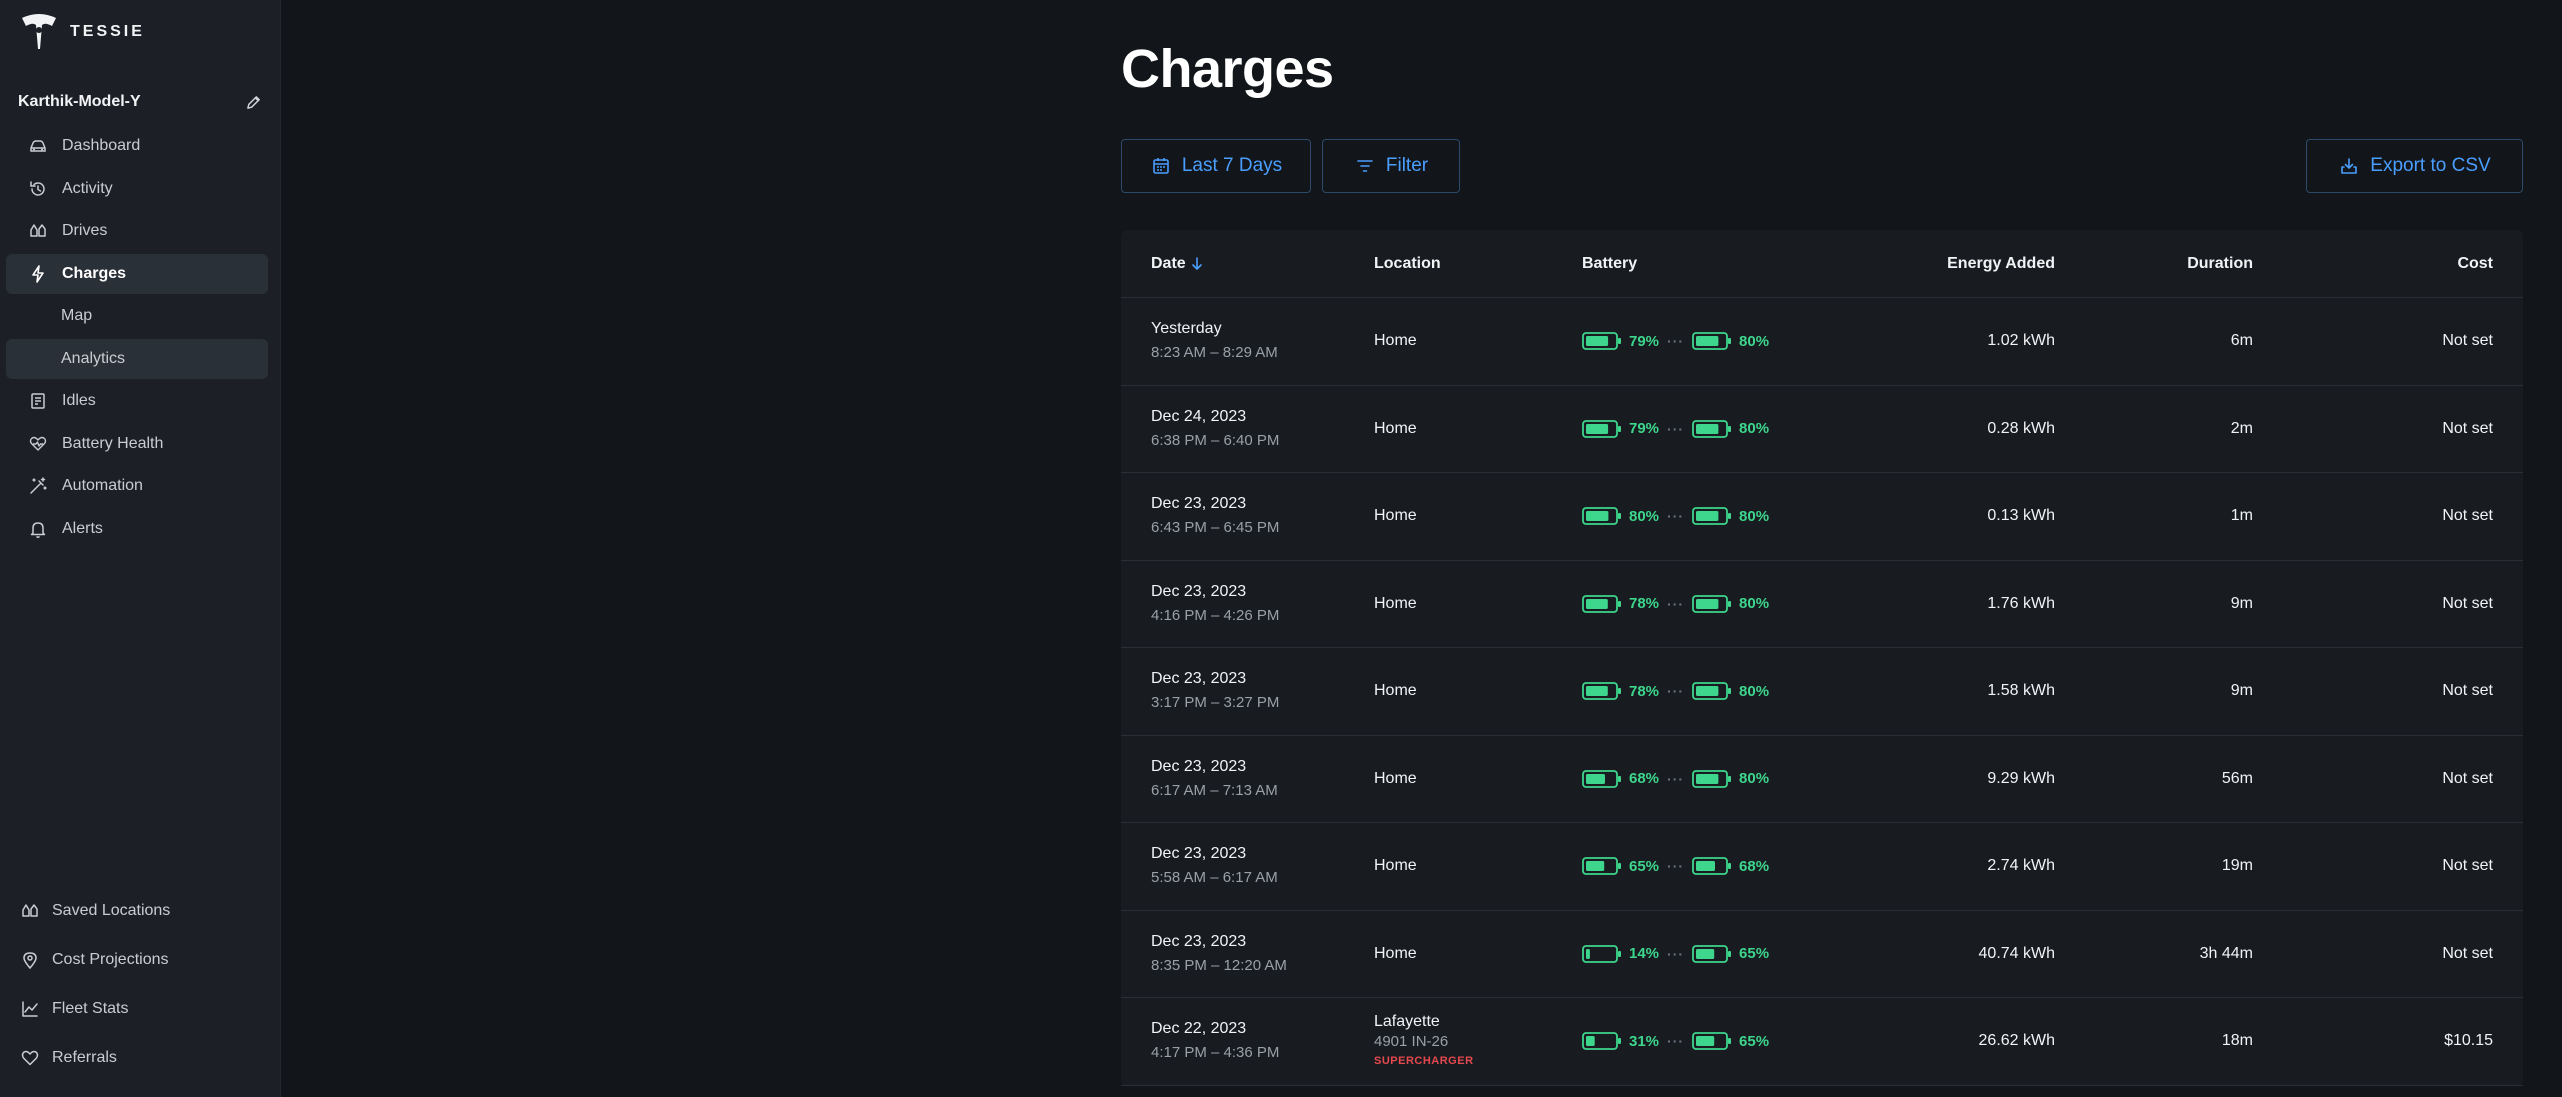  Describe the element at coordinates (137, 529) in the screenshot. I see `sidebar-item-alerts: Alerts` at that location.